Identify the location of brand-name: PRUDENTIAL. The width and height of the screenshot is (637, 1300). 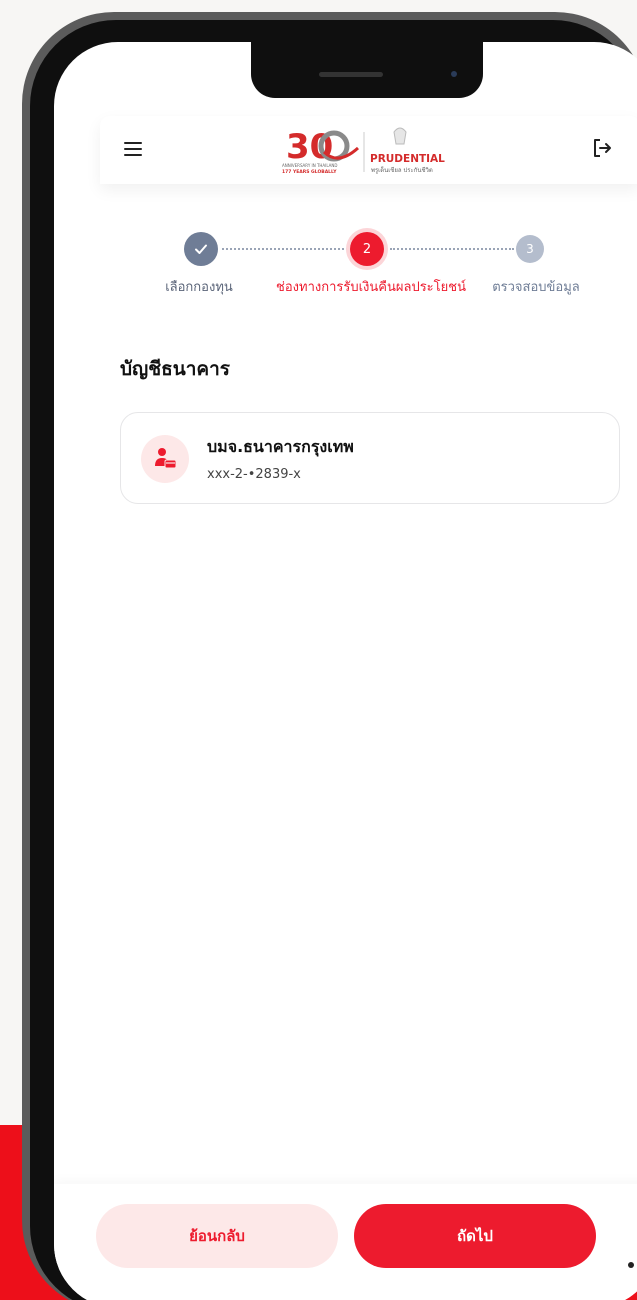
(407, 159).